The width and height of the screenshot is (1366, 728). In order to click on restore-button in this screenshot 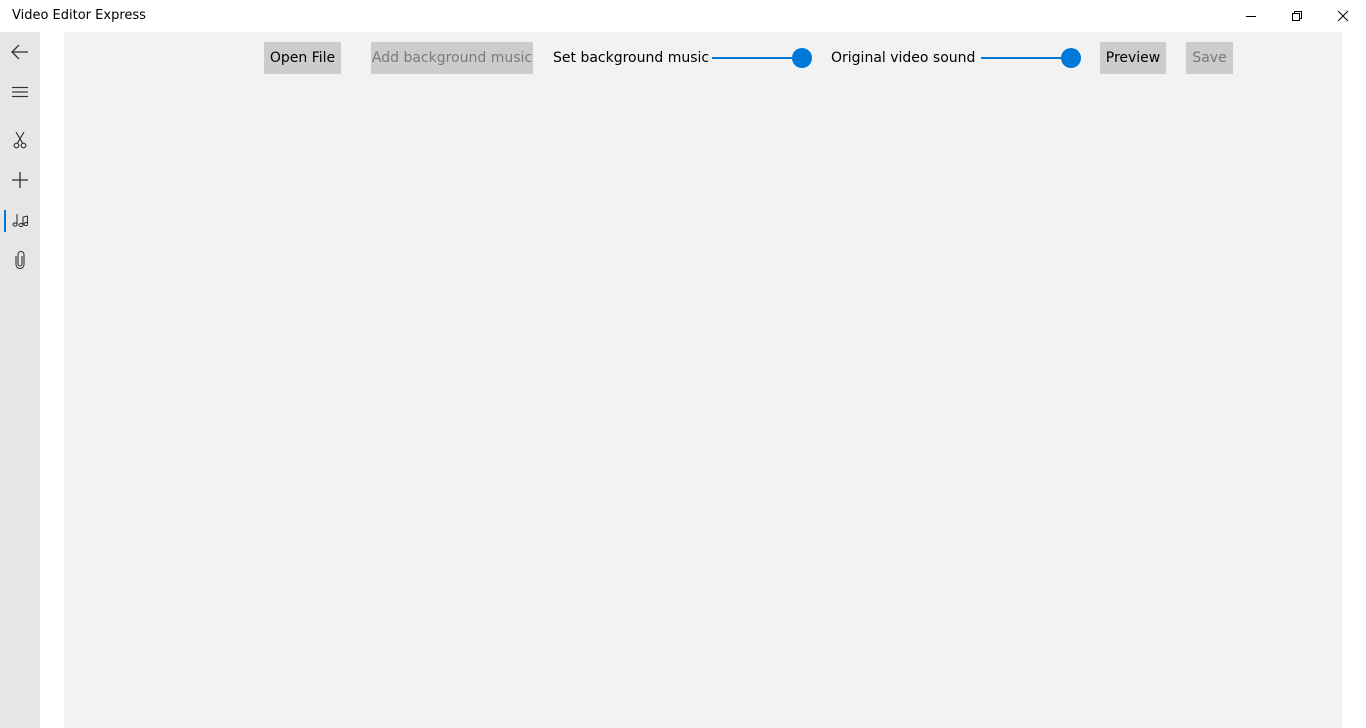, I will do `click(1297, 16)`.